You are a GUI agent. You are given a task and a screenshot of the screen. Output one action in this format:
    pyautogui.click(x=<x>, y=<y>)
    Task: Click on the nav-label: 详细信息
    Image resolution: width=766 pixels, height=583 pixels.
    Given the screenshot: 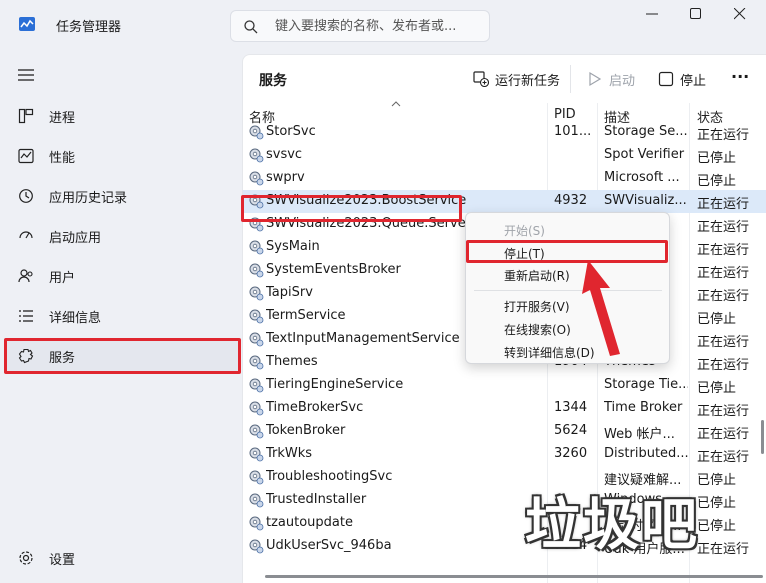 What is the action you would take?
    pyautogui.click(x=75, y=318)
    